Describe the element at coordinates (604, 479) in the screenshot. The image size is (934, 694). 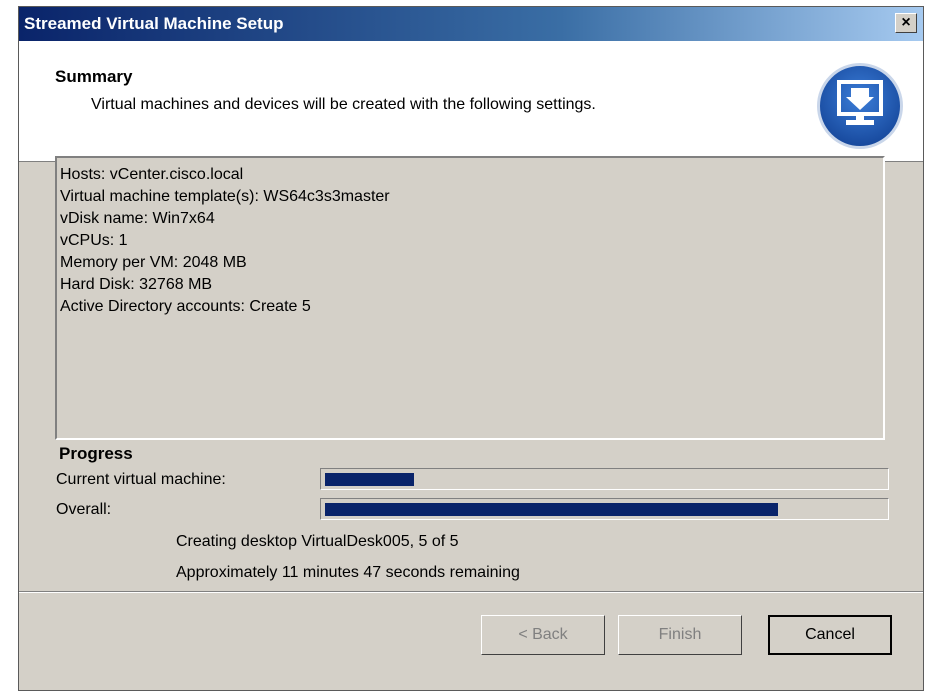
I see `current-vm-progress-bar` at that location.